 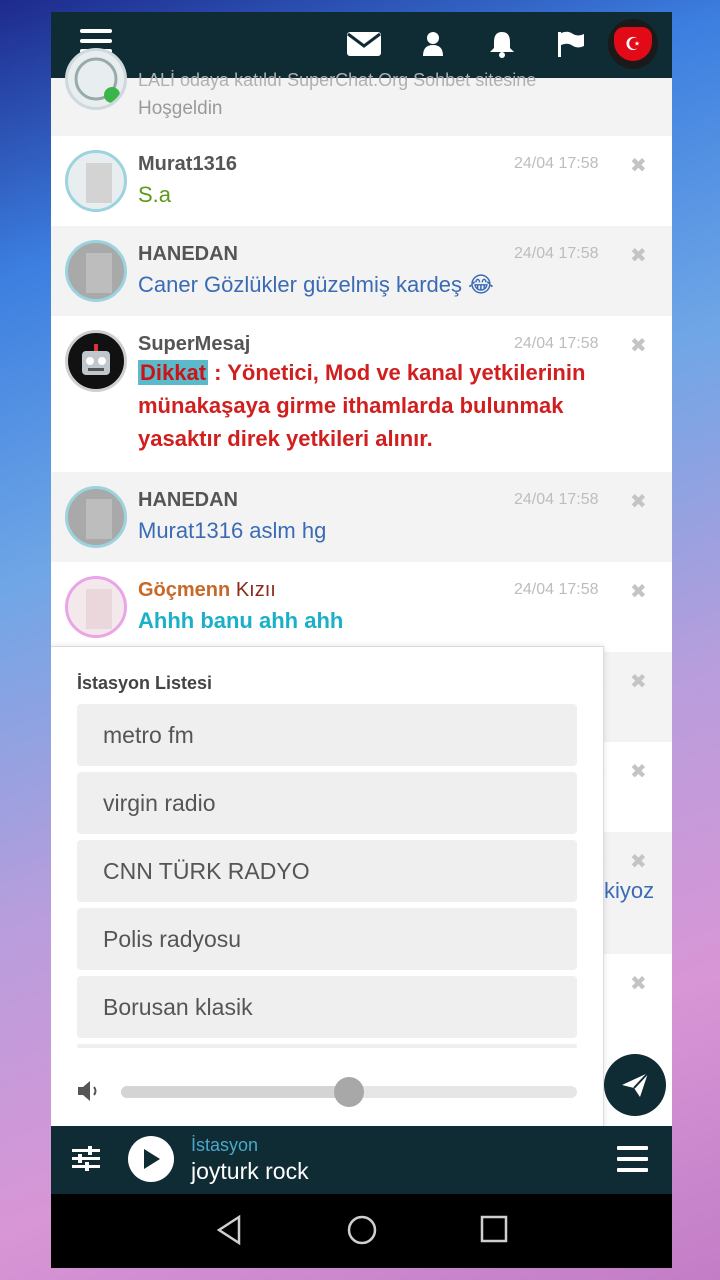 I want to click on station-label: İstasyon, so click(x=225, y=1145).